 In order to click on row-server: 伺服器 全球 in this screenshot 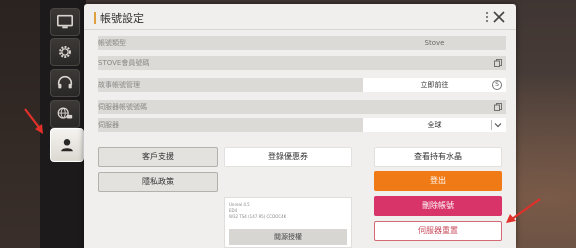, I will do `click(302, 125)`.